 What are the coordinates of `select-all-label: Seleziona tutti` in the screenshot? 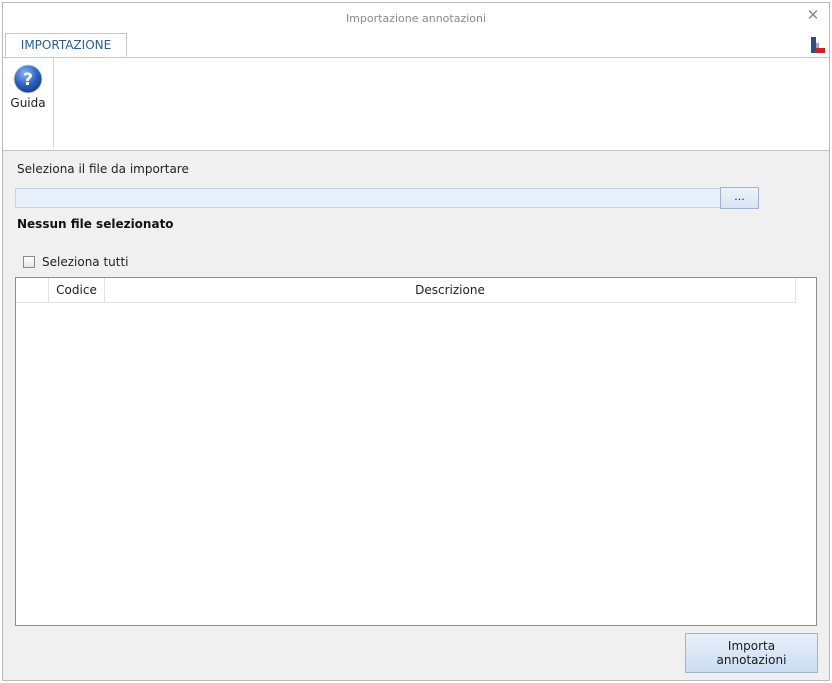 It's located at (85, 262).